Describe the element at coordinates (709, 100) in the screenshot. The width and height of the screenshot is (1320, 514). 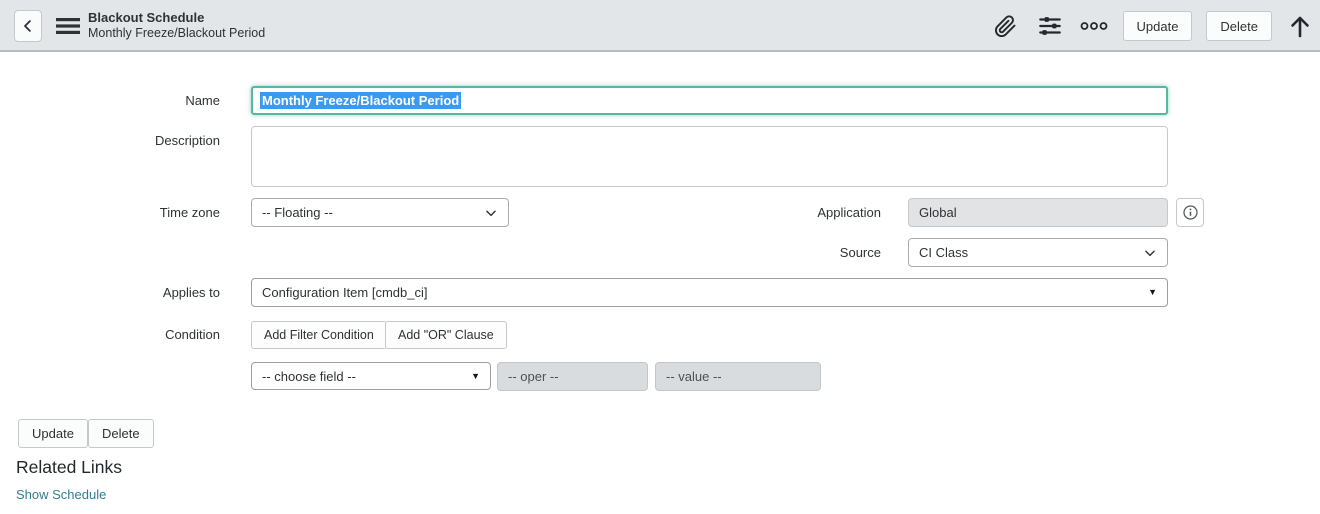
I see `name-input: Monthly Freeze/Blackout Period` at that location.